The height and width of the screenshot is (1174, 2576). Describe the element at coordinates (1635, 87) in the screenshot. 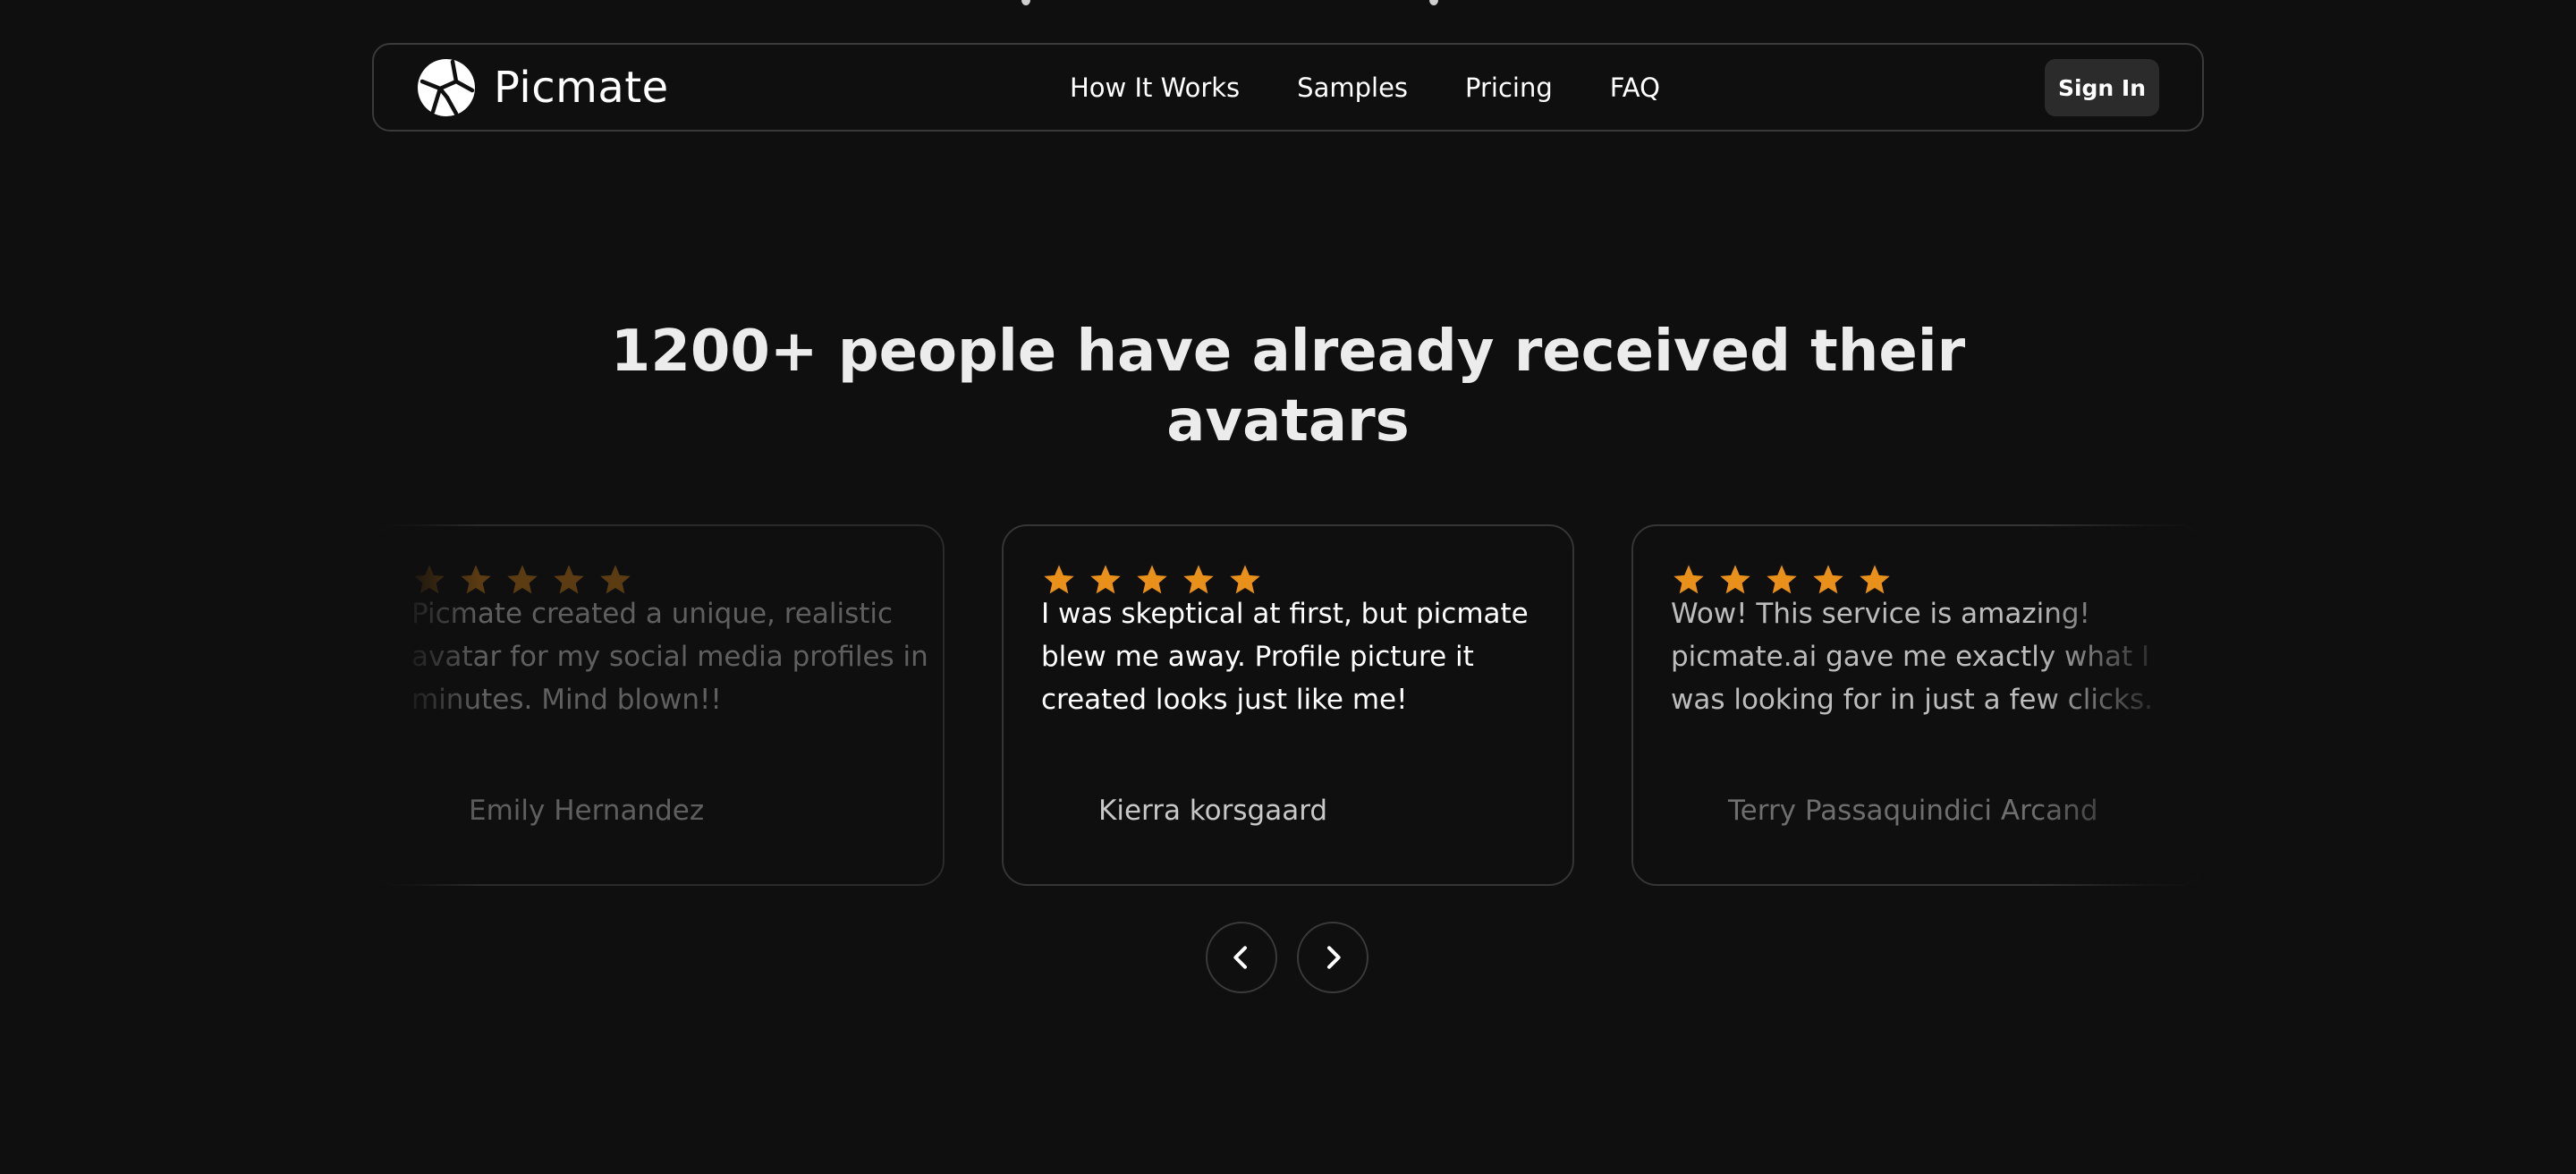

I see `nav-link-faq: FAQ` at that location.